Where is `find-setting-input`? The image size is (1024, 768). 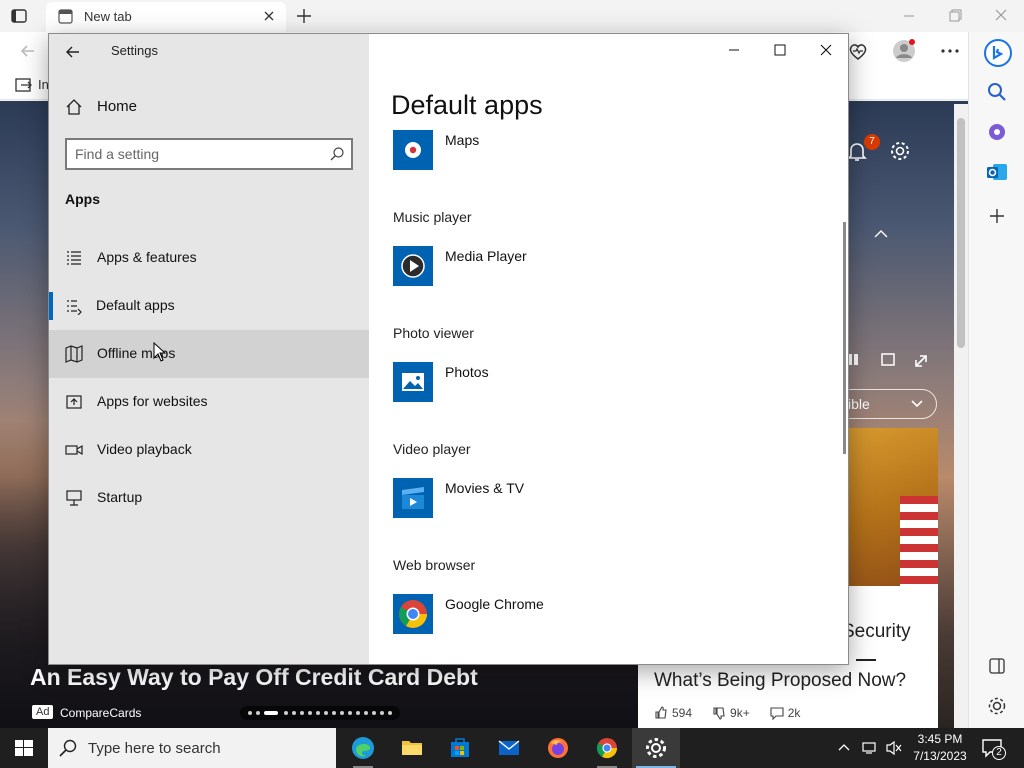 find-setting-input is located at coordinates (200, 154).